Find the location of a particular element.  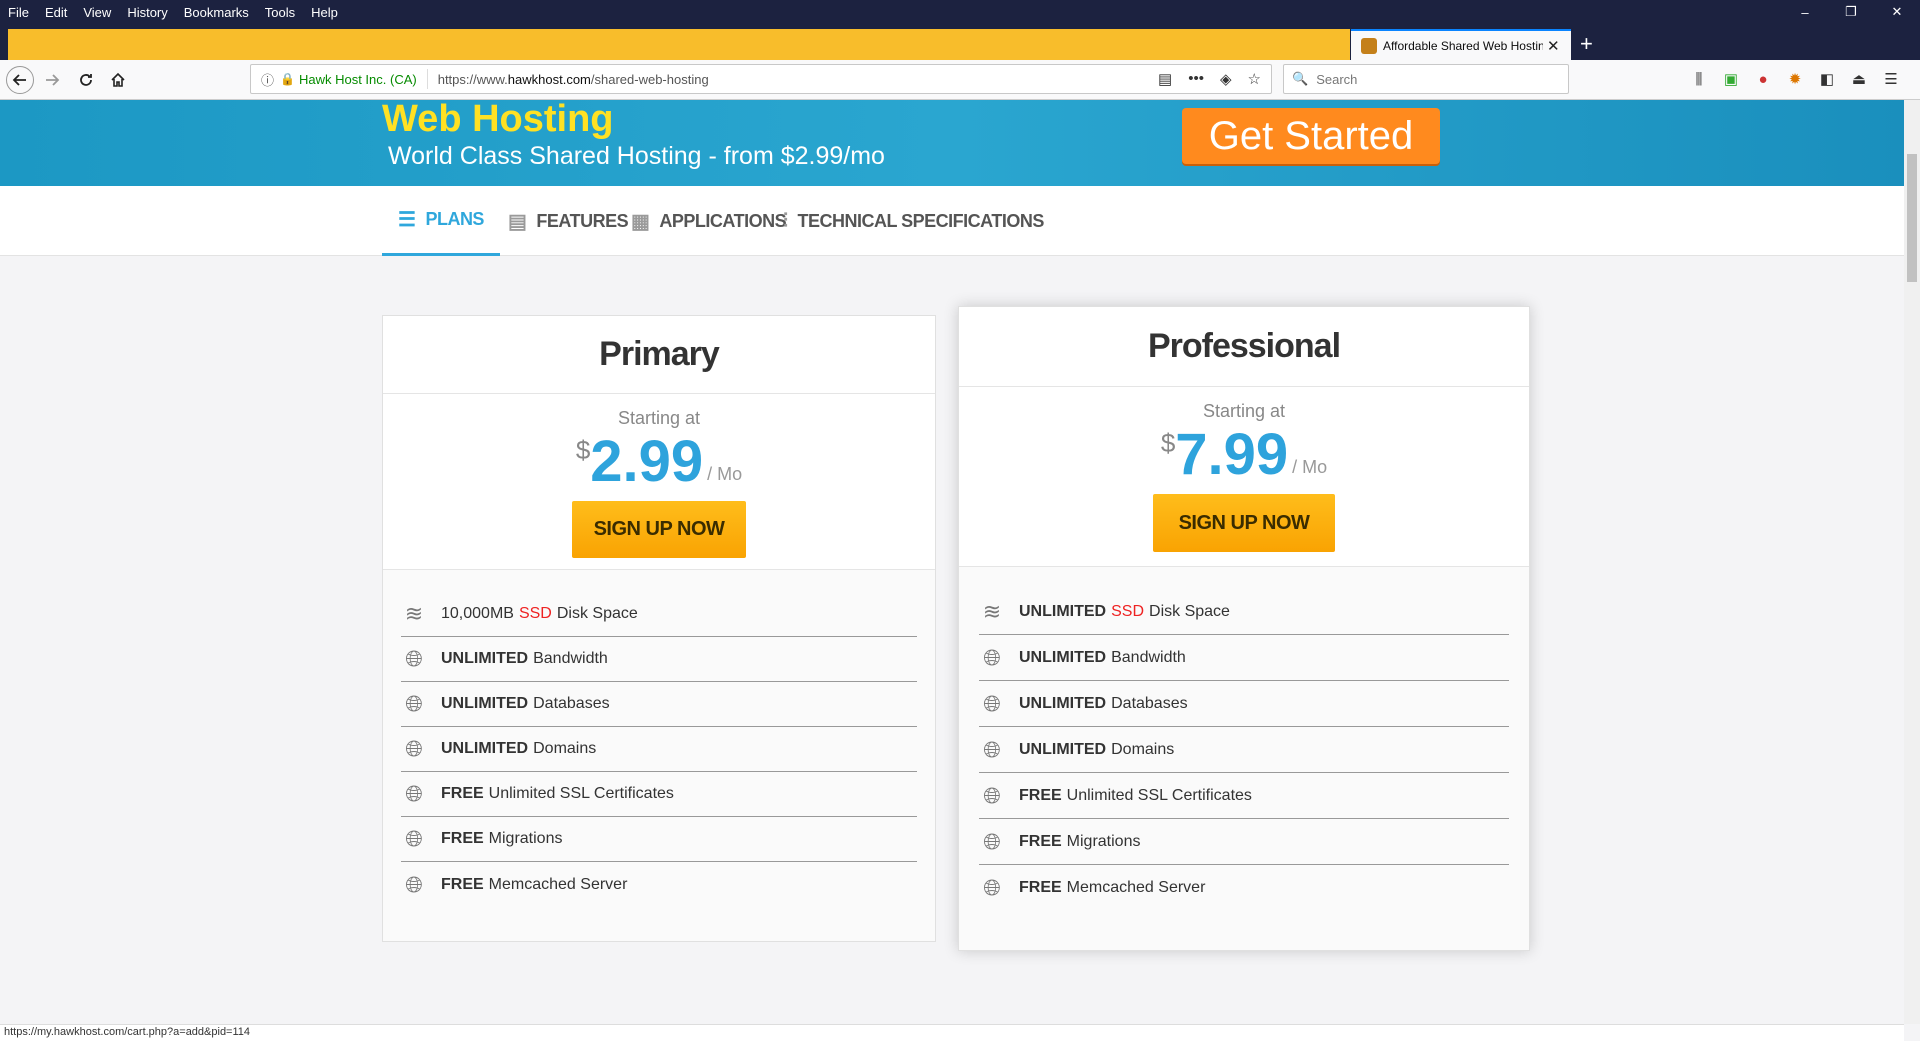

currency-symbol: $ is located at coordinates (1168, 443).